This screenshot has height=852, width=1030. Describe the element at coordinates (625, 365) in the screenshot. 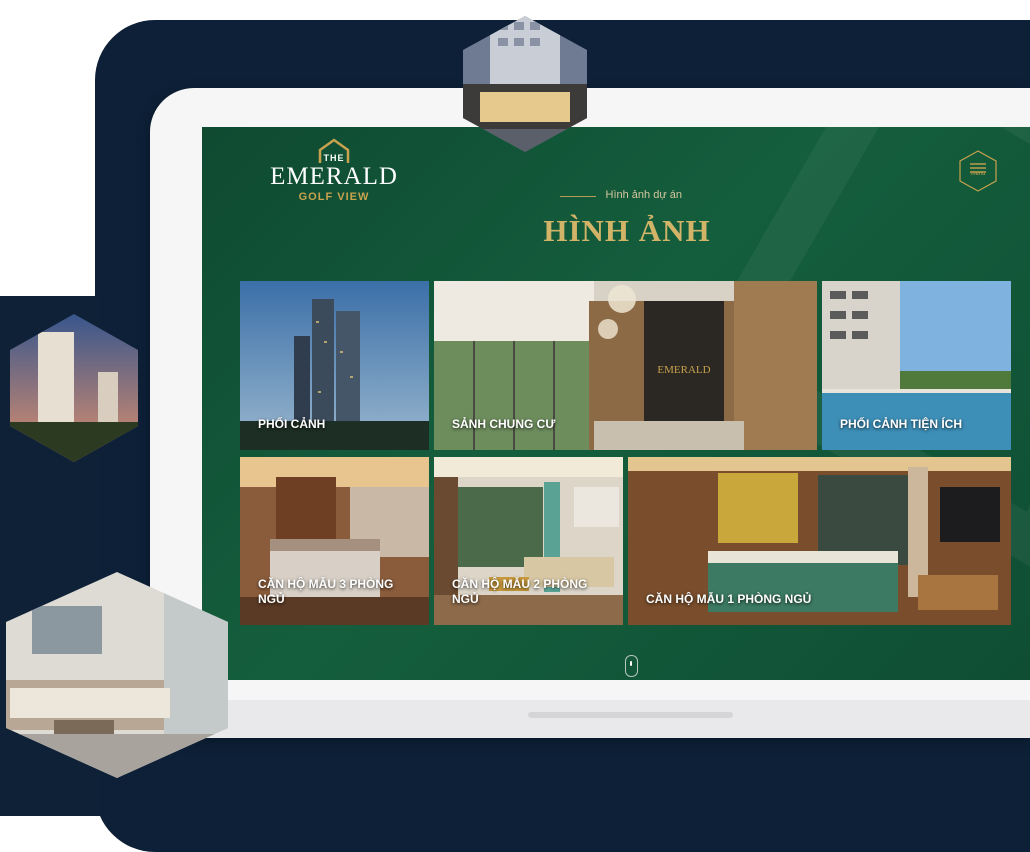

I see `gallery-tile-lobby: EMERALD SẢNH CHUNG CƯ` at that location.